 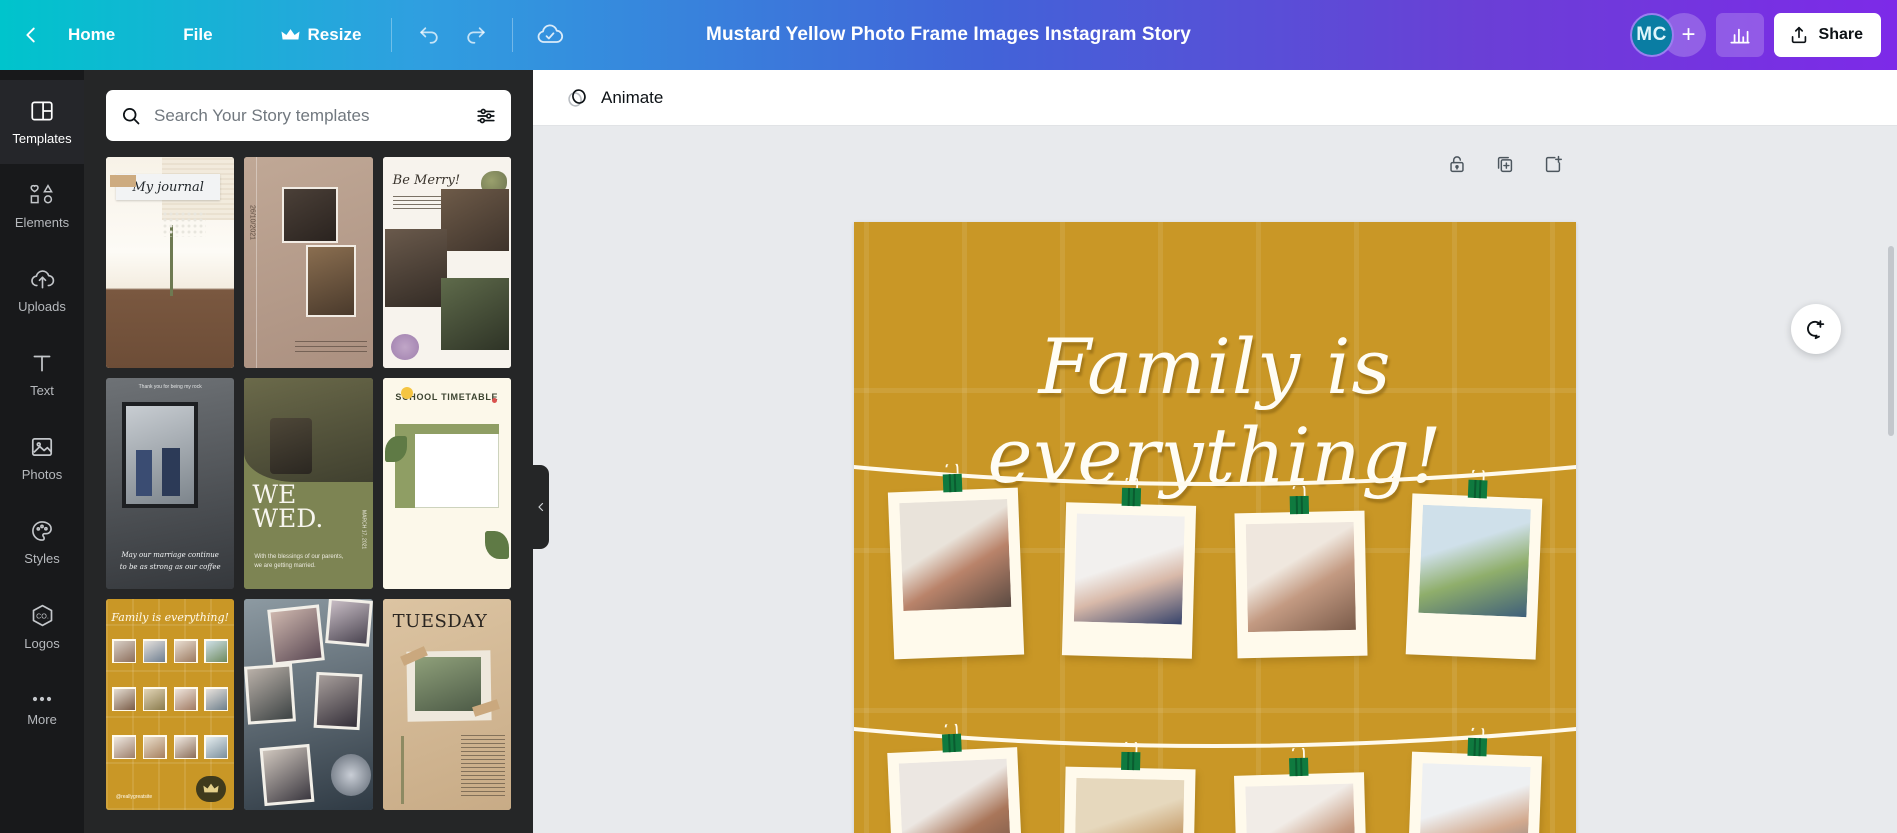 I want to click on share-button: Share, so click(x=1827, y=35).